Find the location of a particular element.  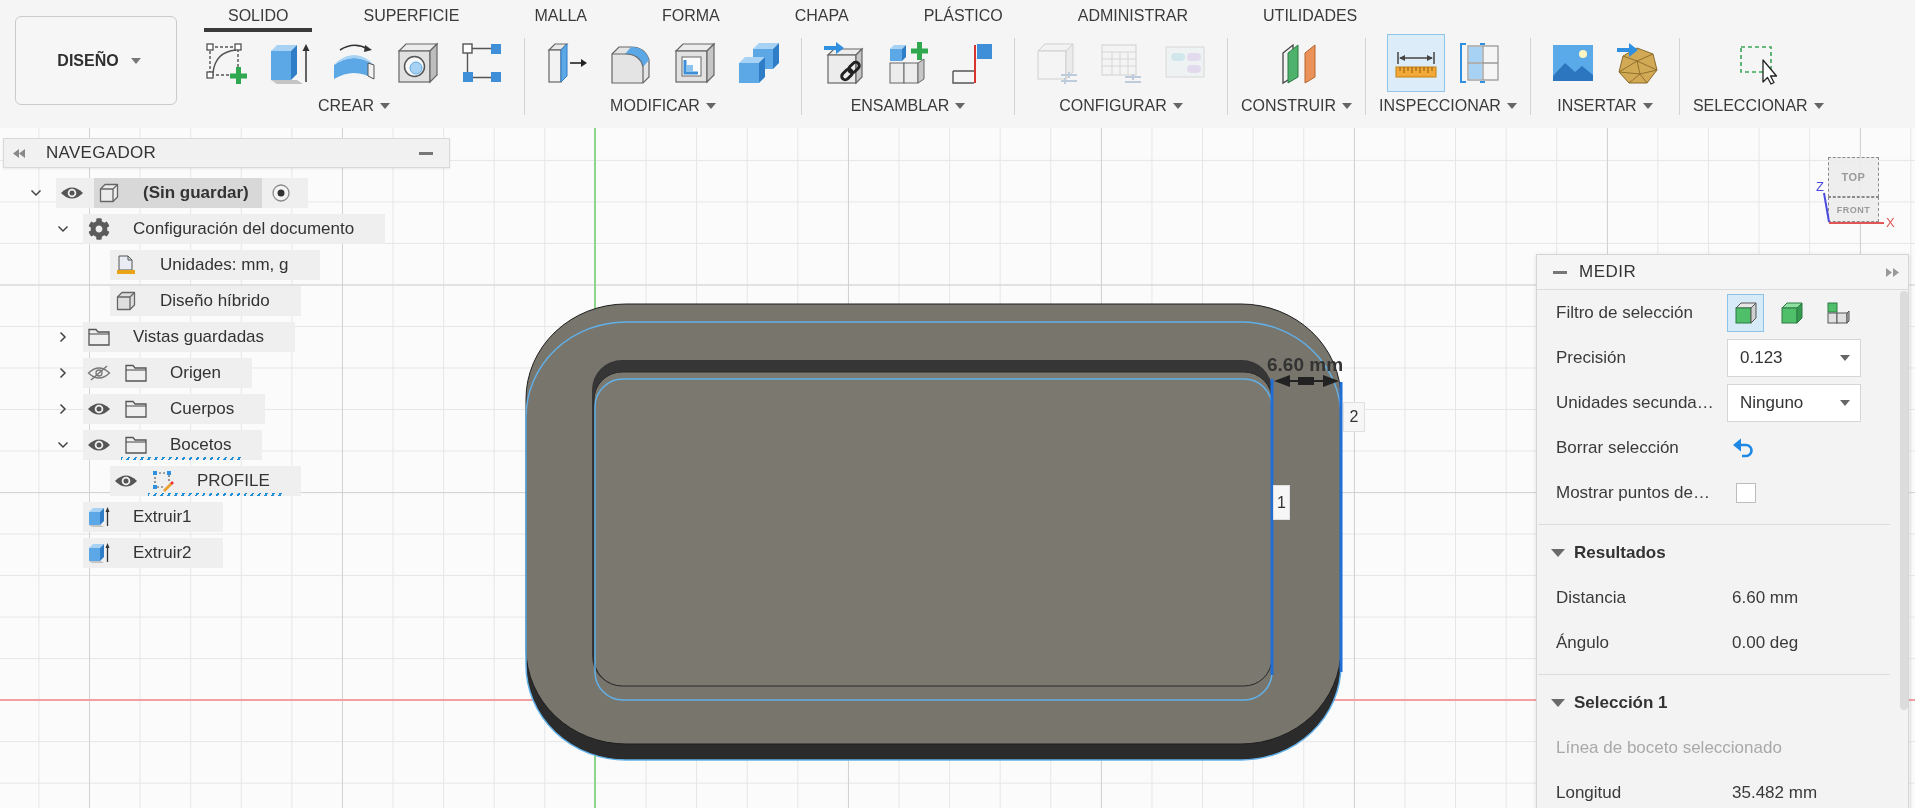

box-push-icon is located at coordinates (567, 63).